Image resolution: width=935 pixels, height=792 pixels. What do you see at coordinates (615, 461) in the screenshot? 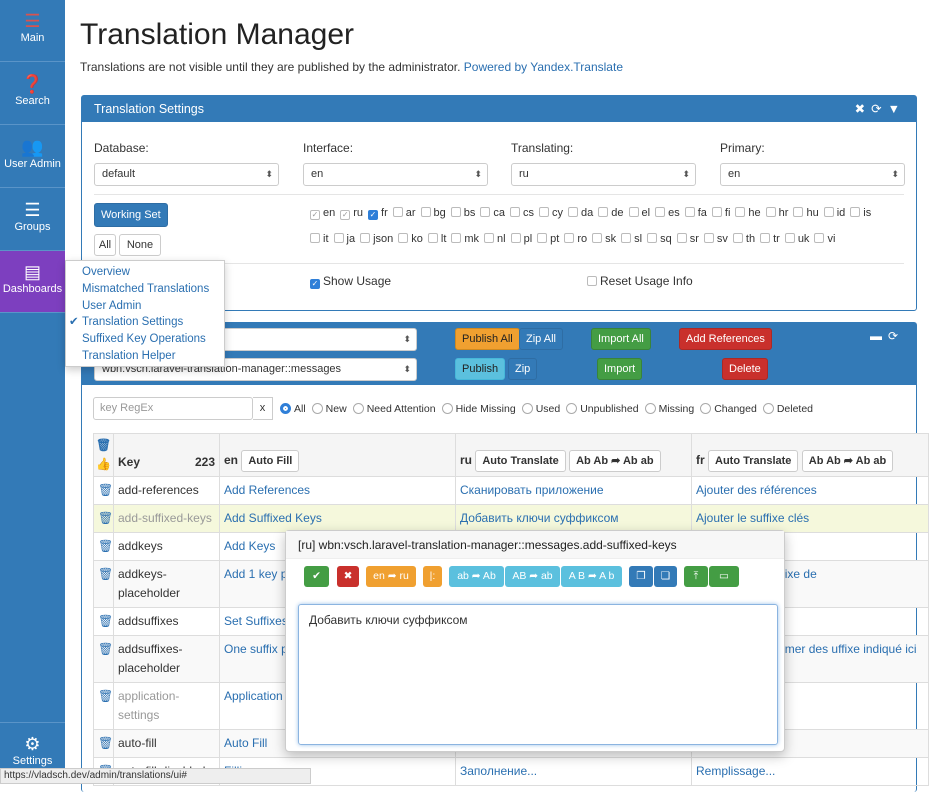
I see `case-ru-button: Ab Ab ➦ Ab ab` at bounding box center [615, 461].